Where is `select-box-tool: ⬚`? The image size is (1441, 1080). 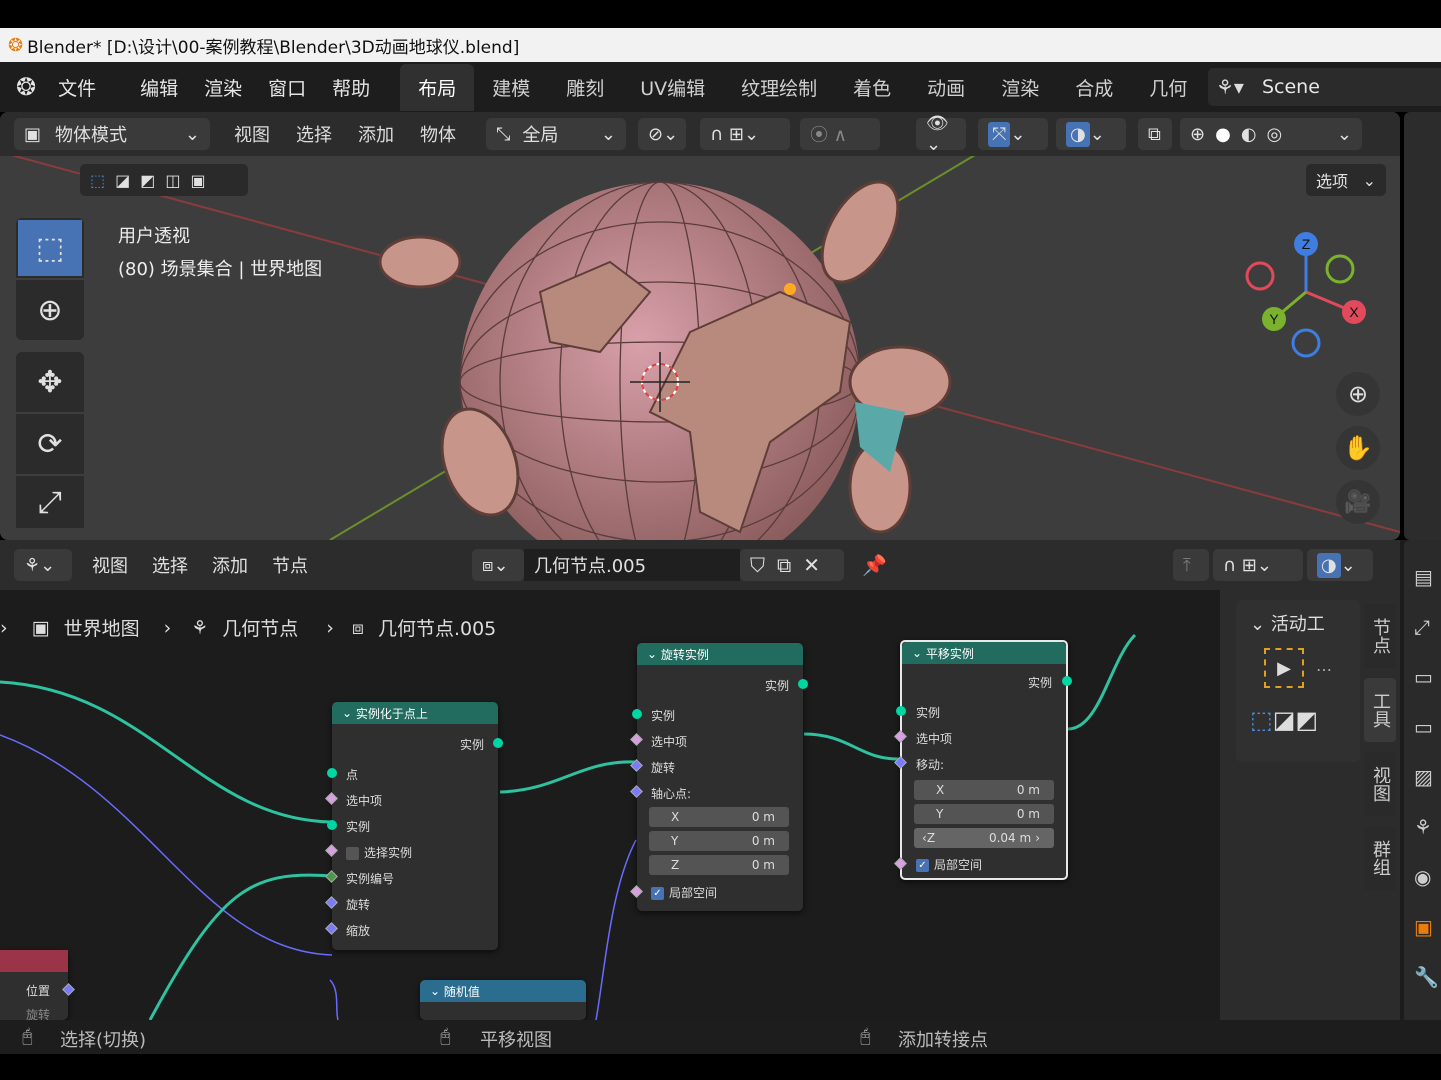 select-box-tool: ⬚ is located at coordinates (50, 248).